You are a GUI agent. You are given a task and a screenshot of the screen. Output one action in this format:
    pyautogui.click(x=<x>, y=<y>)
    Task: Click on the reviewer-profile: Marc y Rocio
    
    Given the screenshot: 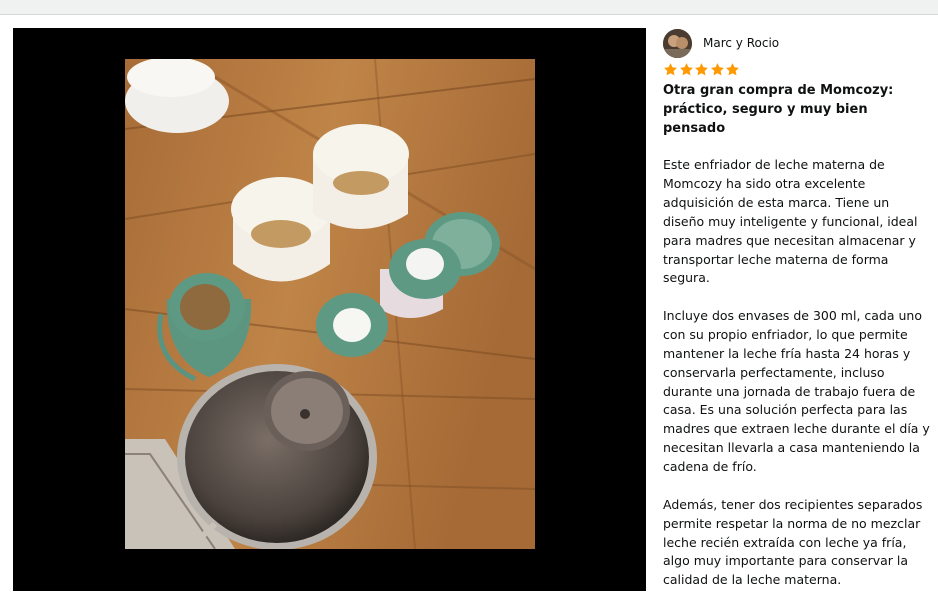 What is the action you would take?
    pyautogui.click(x=797, y=43)
    